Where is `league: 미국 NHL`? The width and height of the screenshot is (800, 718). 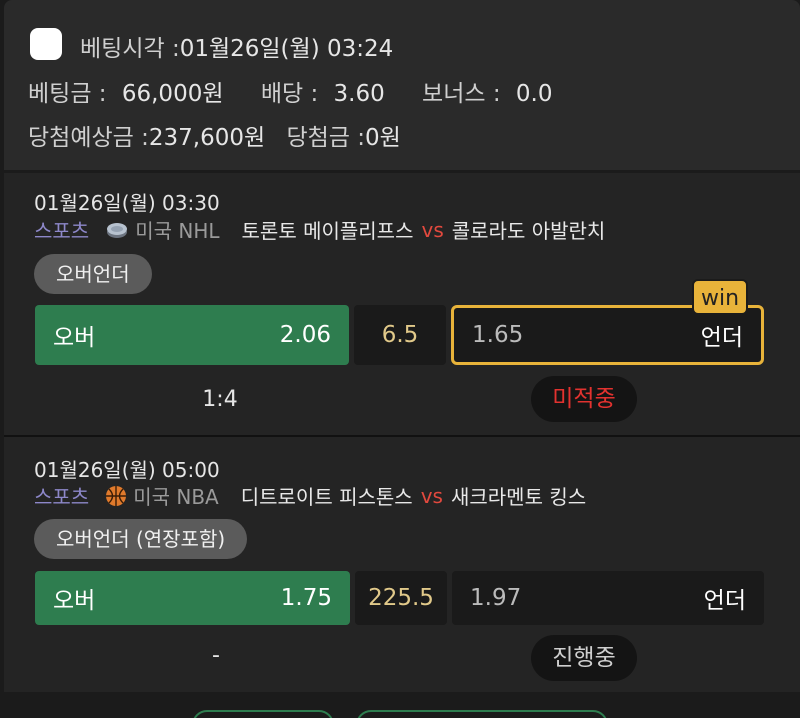 league: 미국 NHL is located at coordinates (162, 229).